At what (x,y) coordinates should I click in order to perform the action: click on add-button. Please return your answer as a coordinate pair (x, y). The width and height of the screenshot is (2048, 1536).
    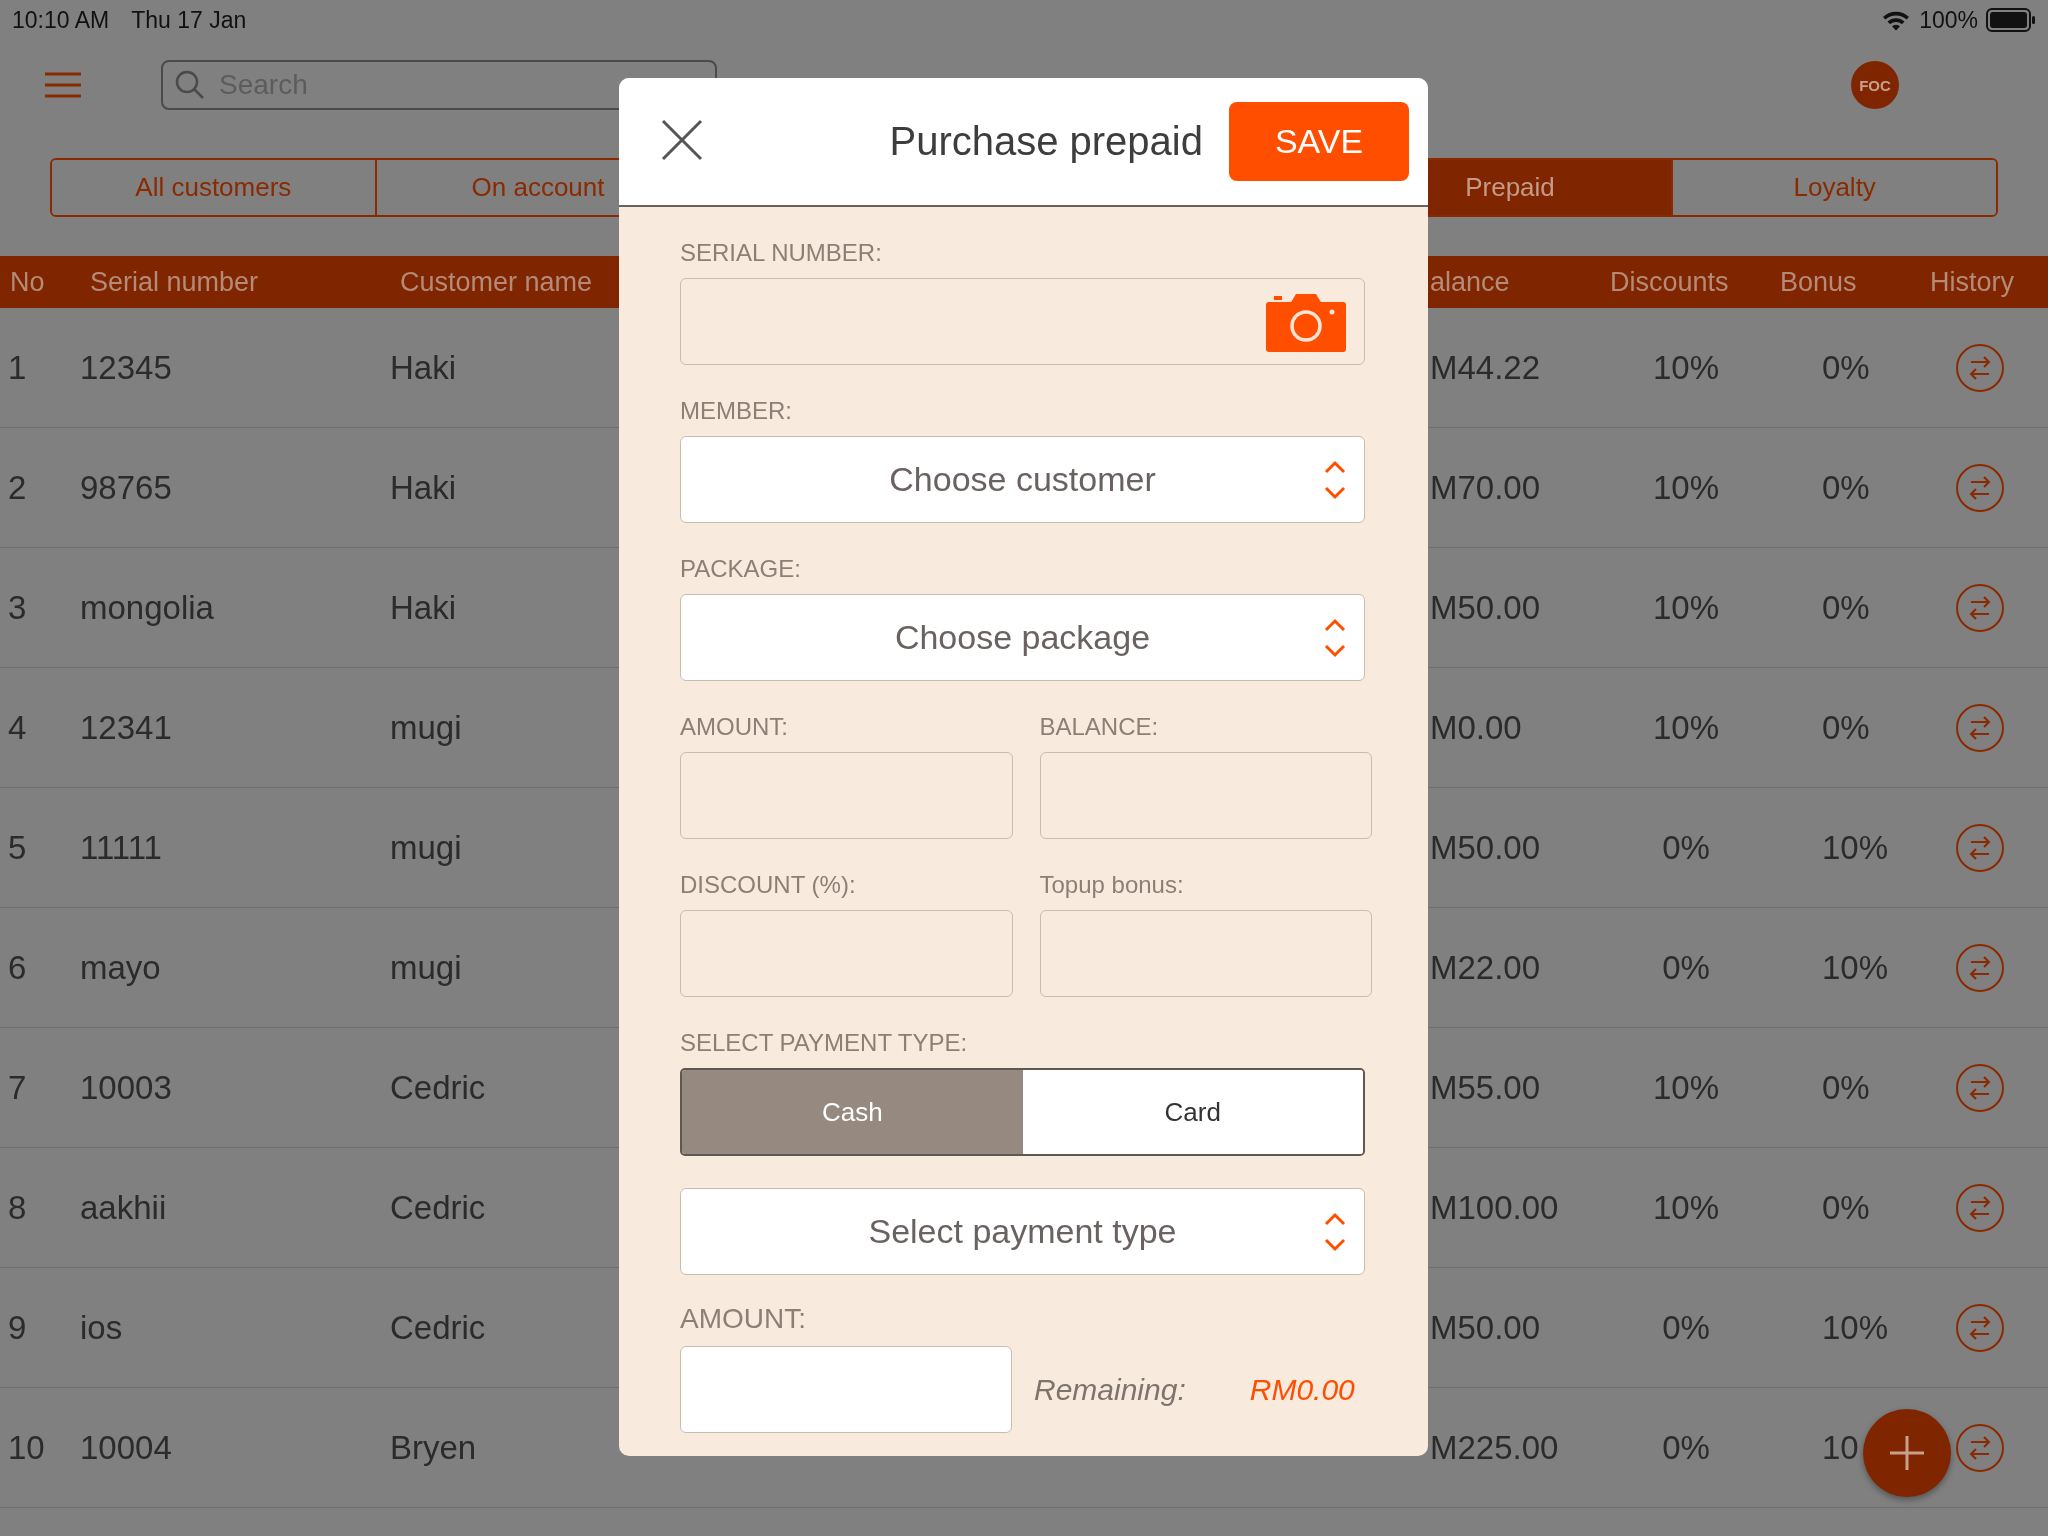
    Looking at the image, I should click on (1907, 1453).